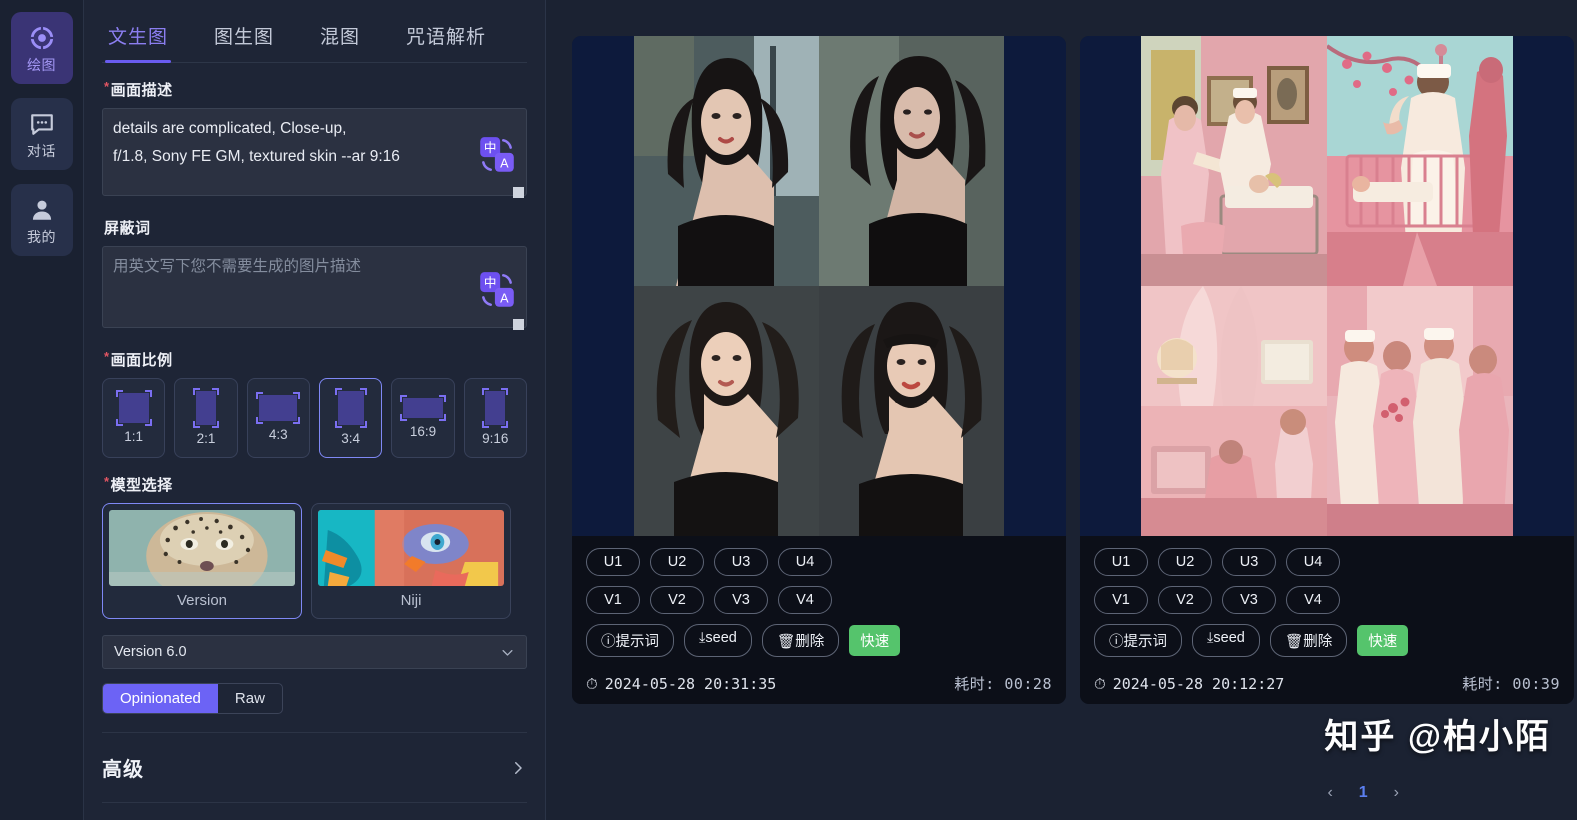 This screenshot has height=820, width=1577. I want to click on ratio-option-3-4: 3:4, so click(350, 418).